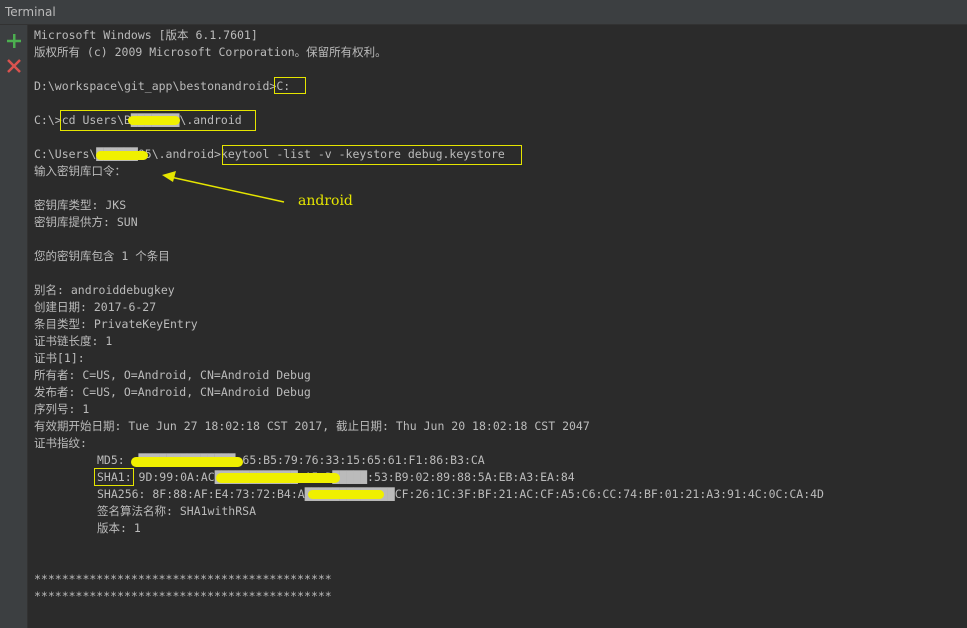  What do you see at coordinates (14, 326) in the screenshot?
I see `terminal-sidebar` at bounding box center [14, 326].